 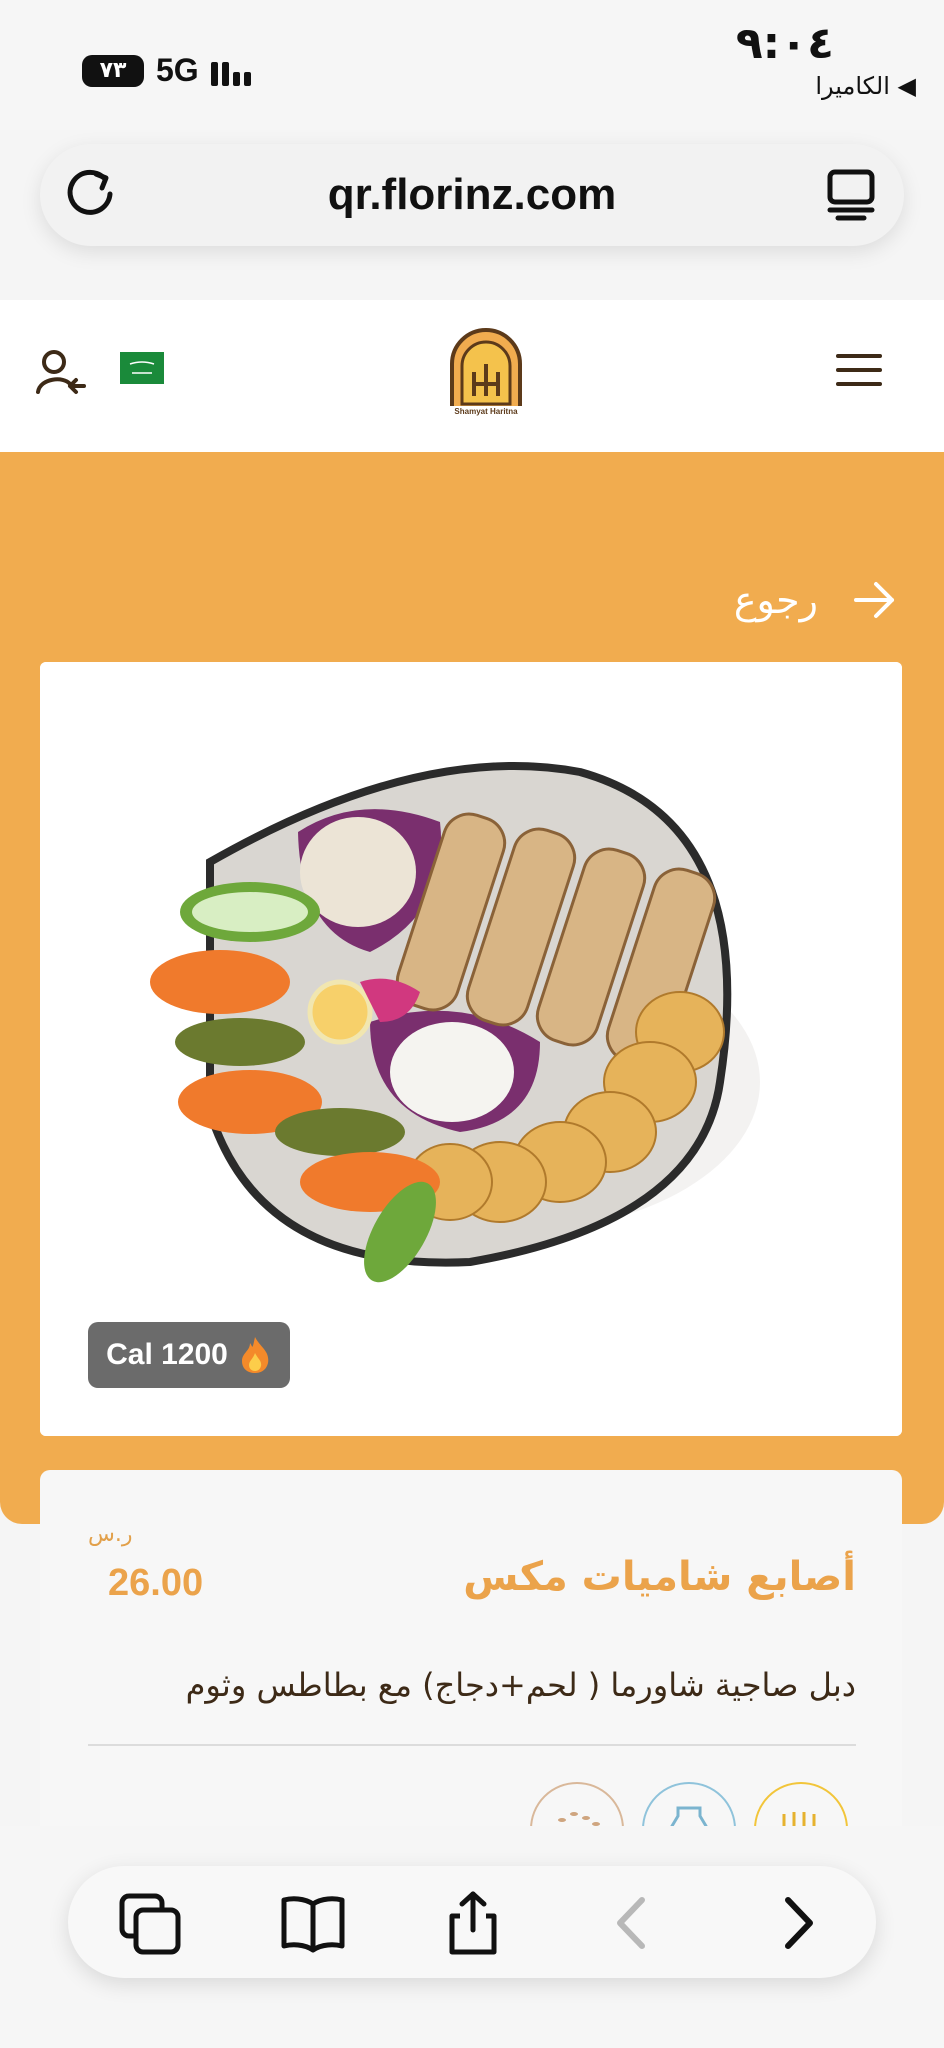 I want to click on status-bar: ٧٣ 5G ٩:٠٤ ◀ الكاميرا, so click(x=472, y=65).